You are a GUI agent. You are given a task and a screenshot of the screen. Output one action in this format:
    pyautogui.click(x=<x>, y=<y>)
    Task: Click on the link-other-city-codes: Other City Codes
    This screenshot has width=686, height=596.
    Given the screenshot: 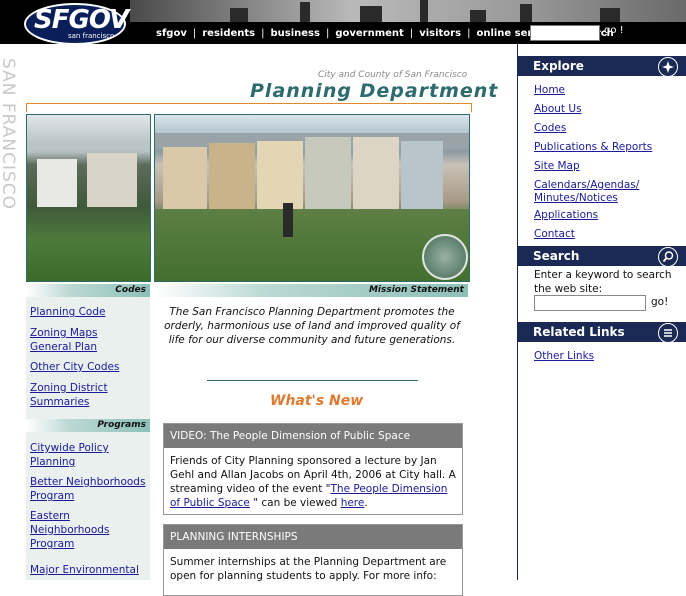 What is the action you would take?
    pyautogui.click(x=74, y=367)
    